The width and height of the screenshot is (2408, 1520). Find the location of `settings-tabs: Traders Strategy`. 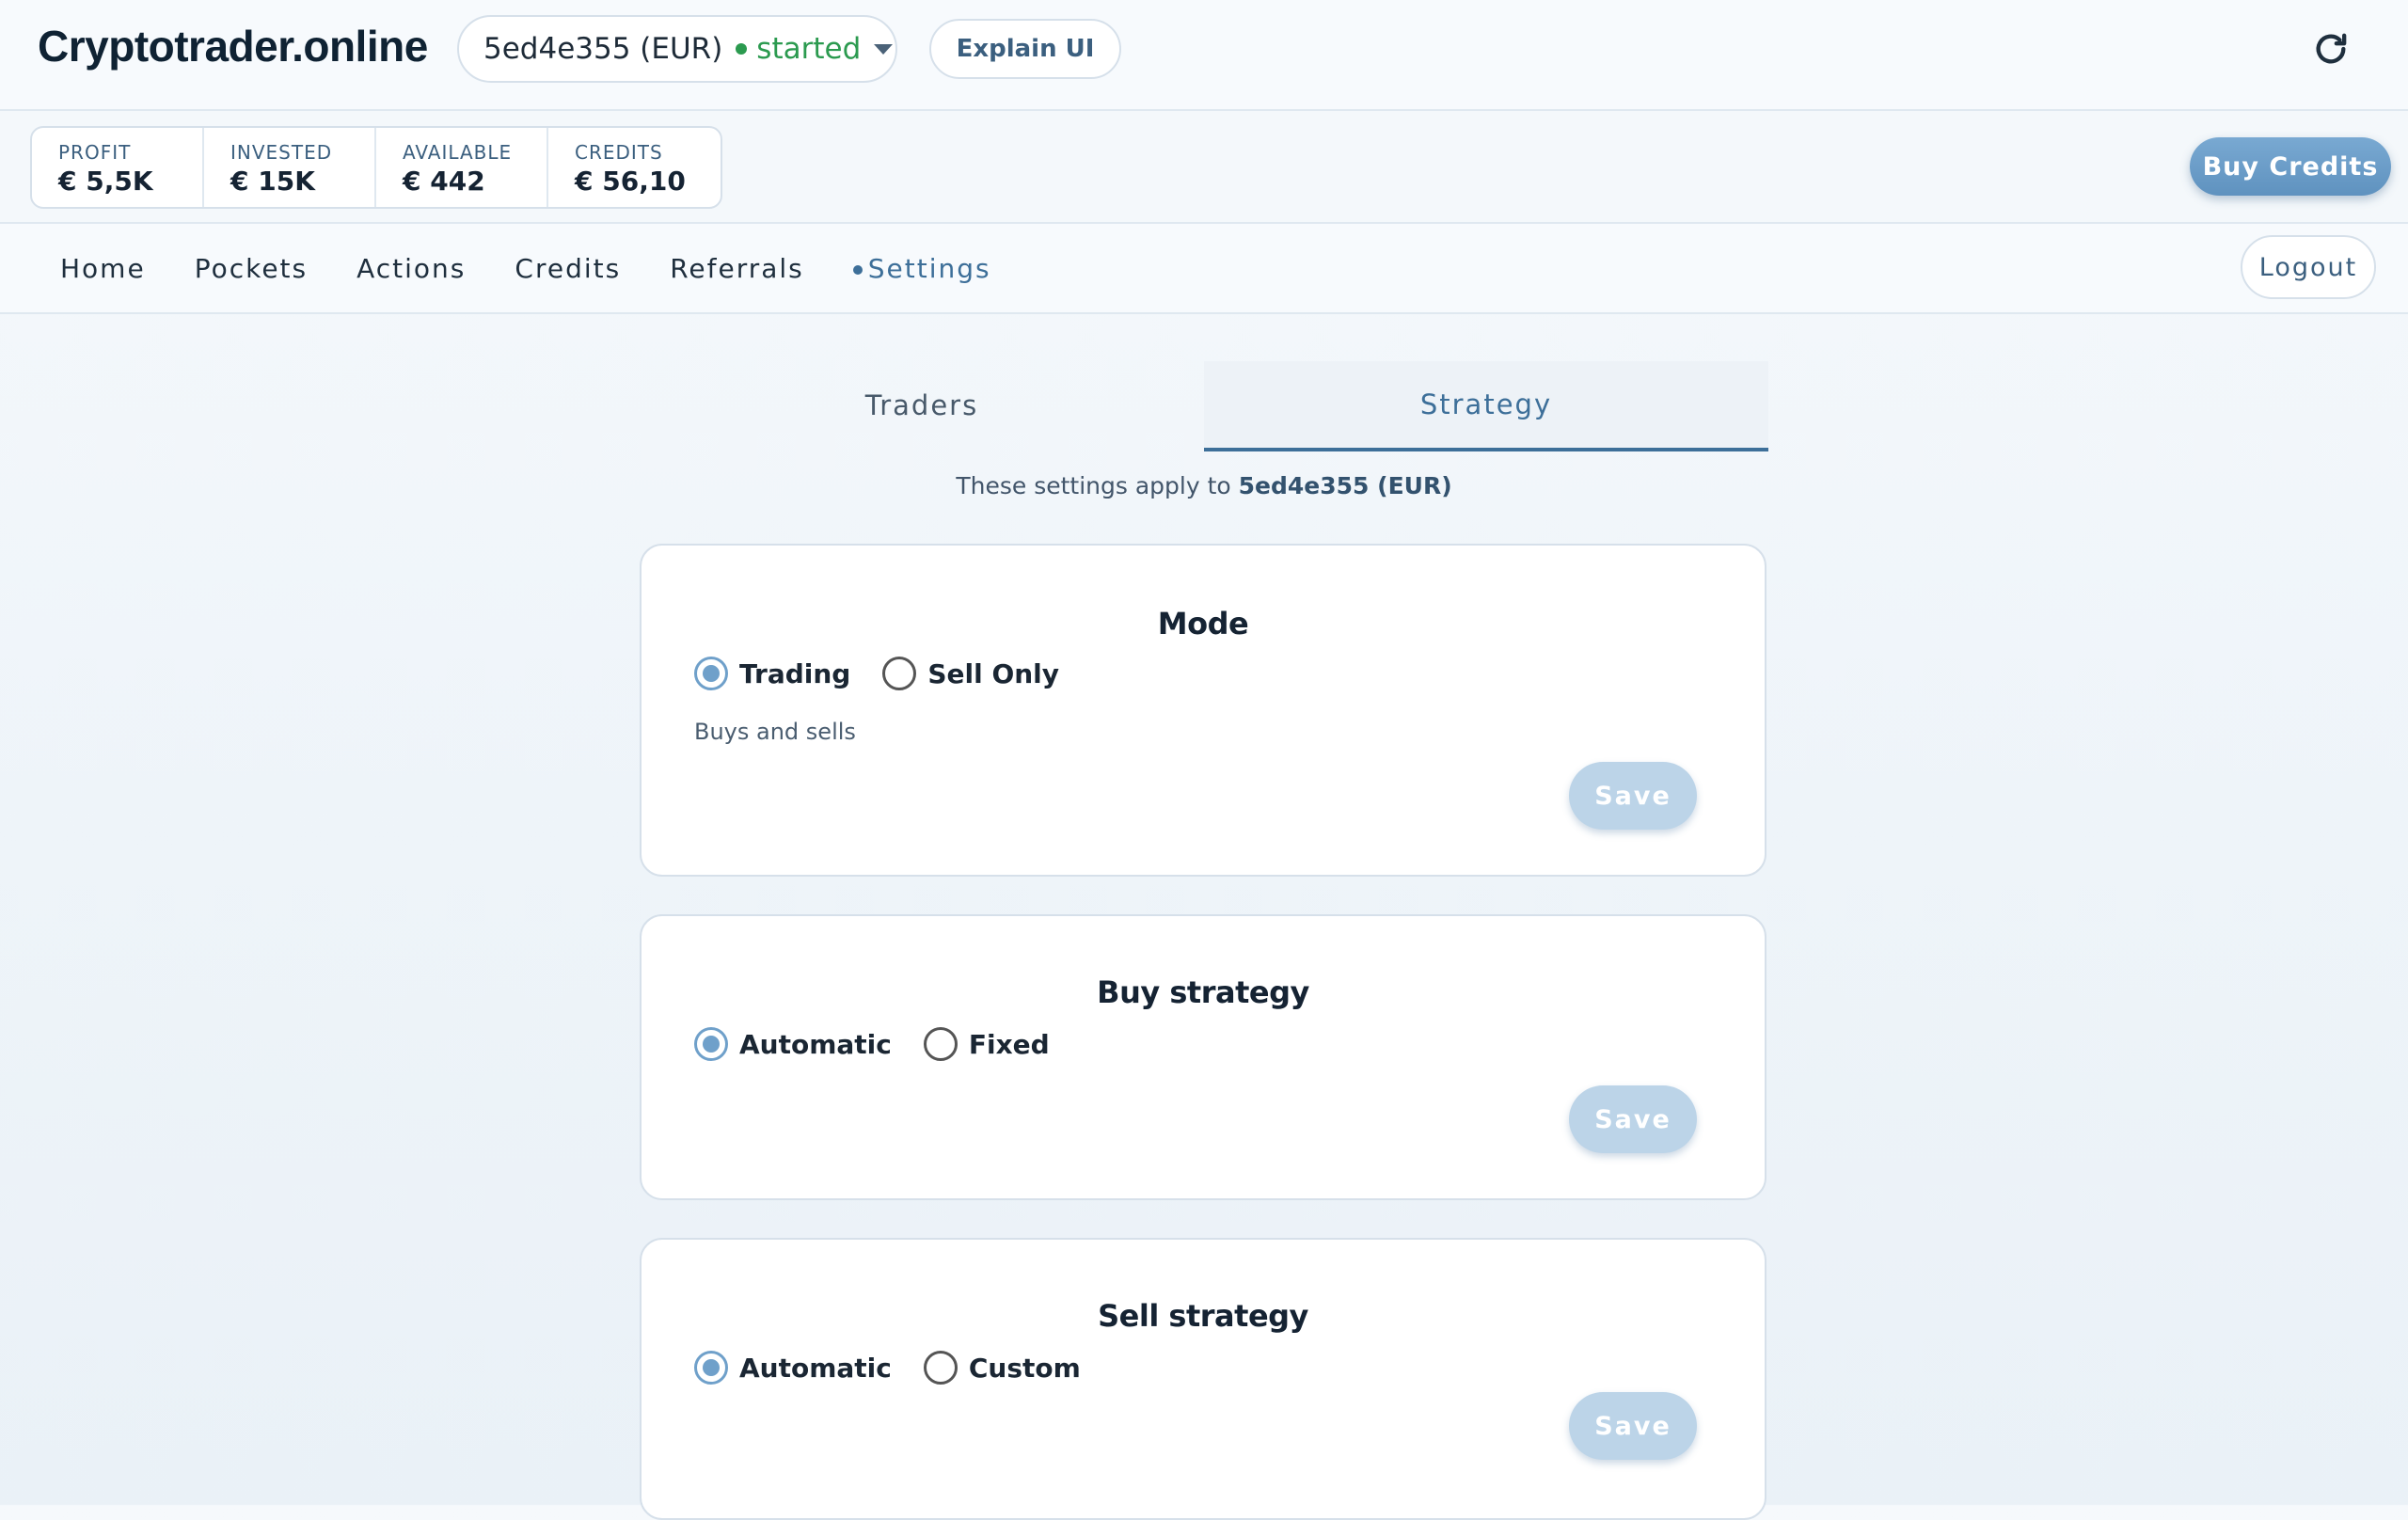

settings-tabs: Traders Strategy is located at coordinates (1204, 406).